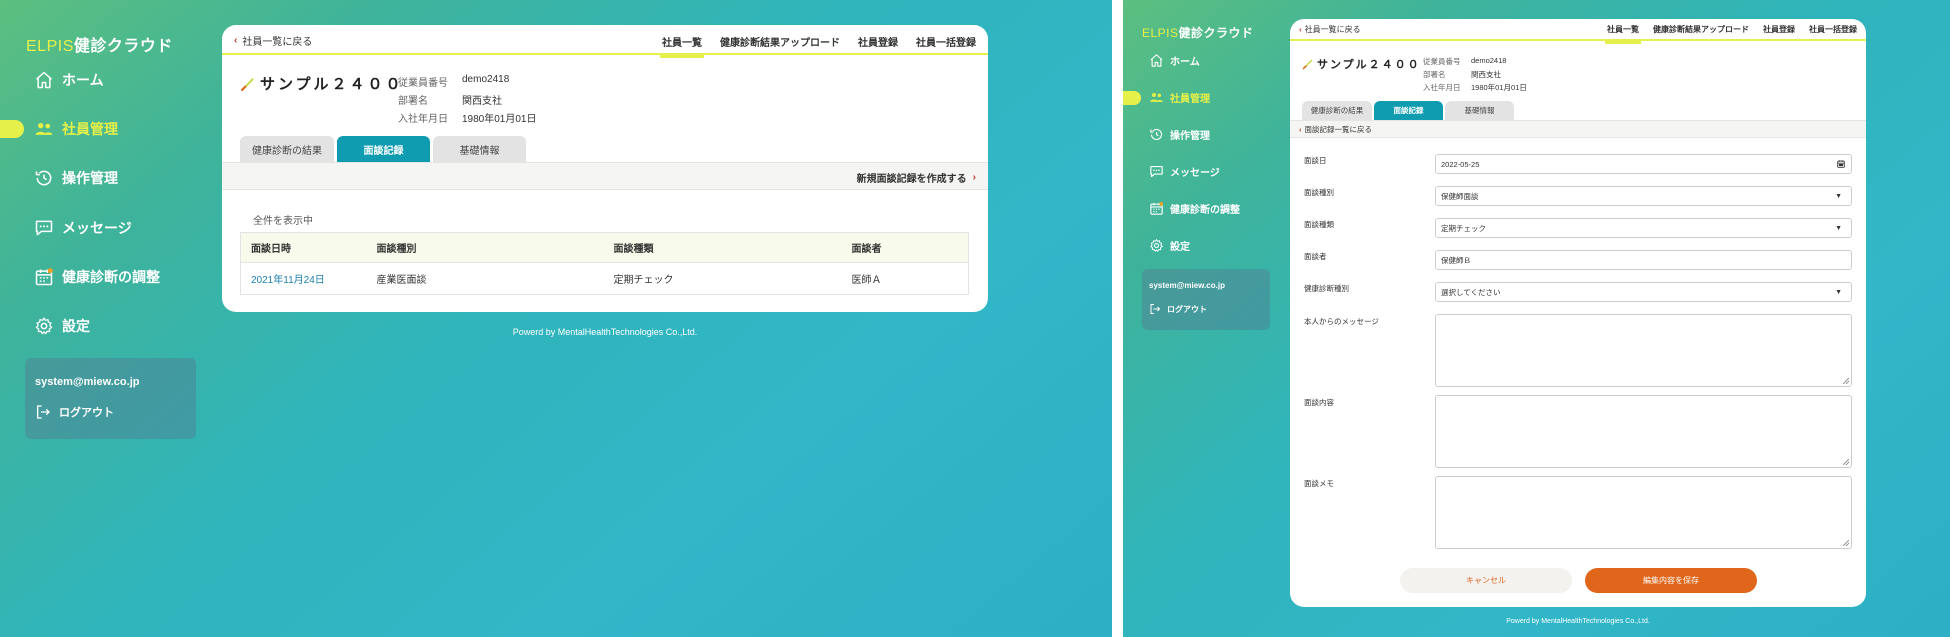 The image size is (1950, 637). What do you see at coordinates (1471, 292) in the screenshot?
I see `checkup-category-value: 選択してください` at bounding box center [1471, 292].